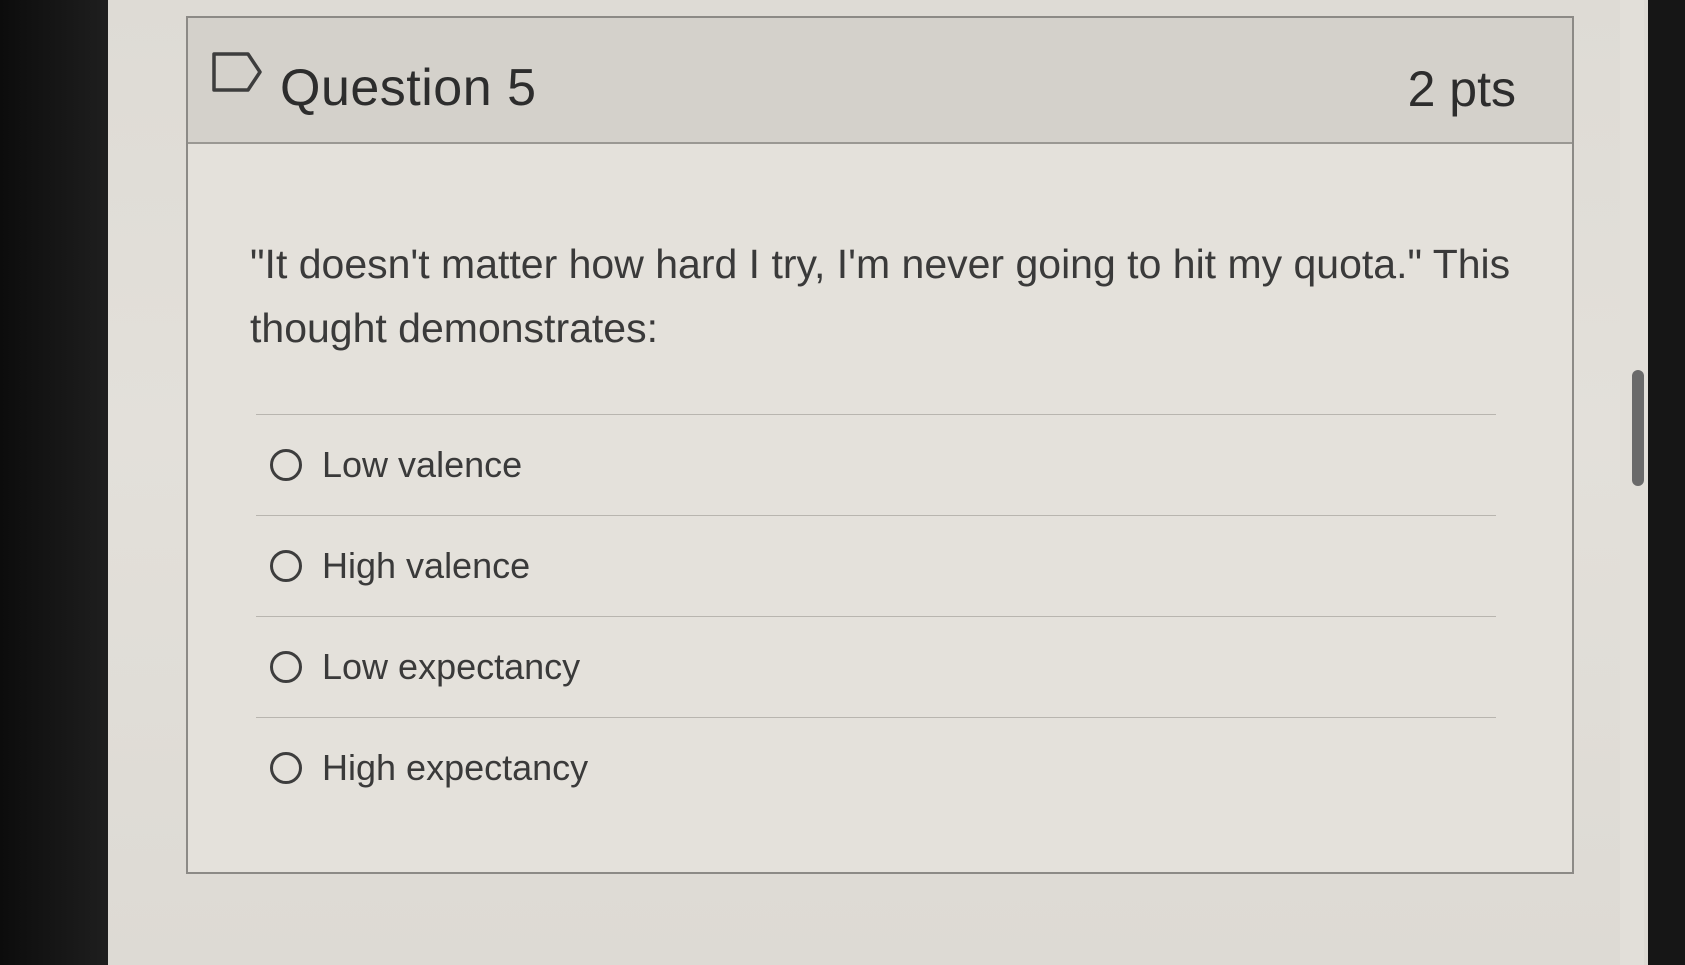 The image size is (1685, 965). What do you see at coordinates (237, 72) in the screenshot?
I see `flag-icon` at bounding box center [237, 72].